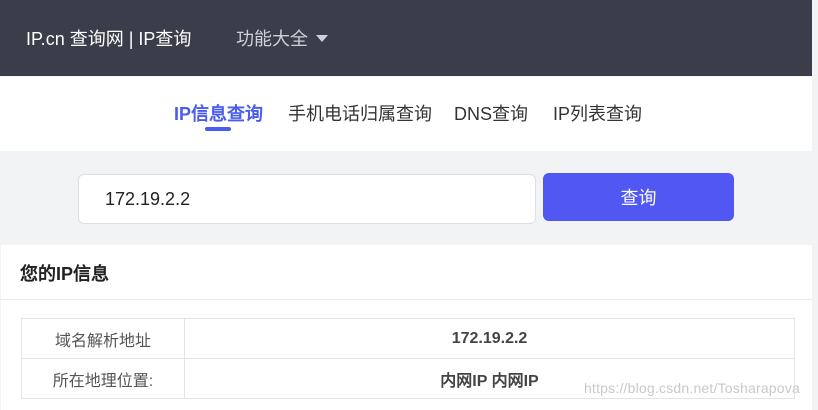 The width and height of the screenshot is (818, 410). Describe the element at coordinates (103, 338) in the screenshot. I see `row-key-domain: 域名解析地址` at that location.